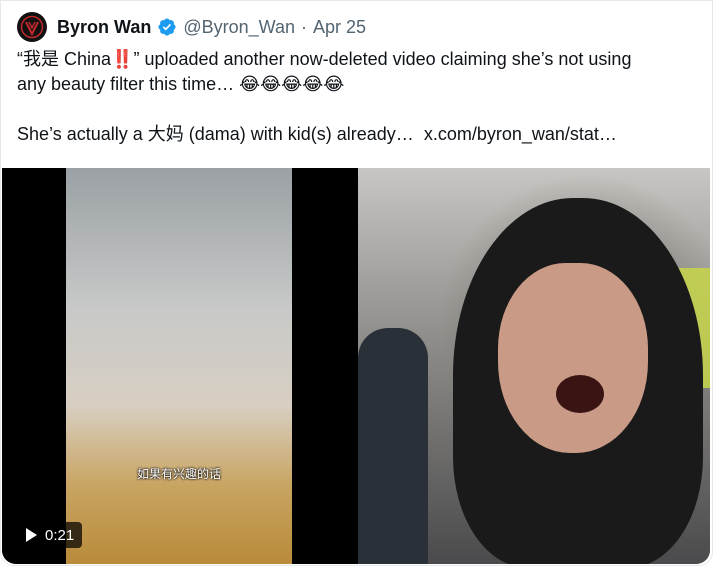 The image size is (713, 566). Describe the element at coordinates (104, 27) in the screenshot. I see `author-name: Byron Wan` at that location.